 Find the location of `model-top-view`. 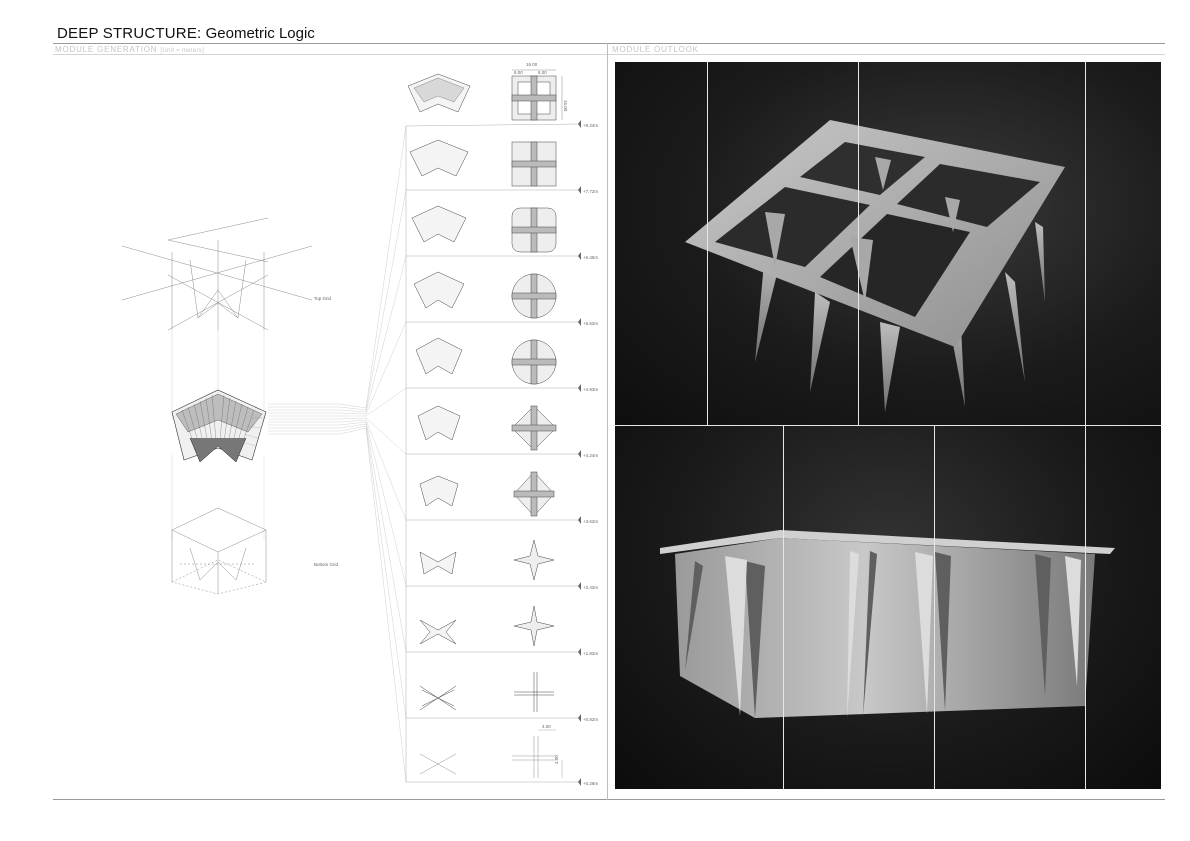

model-top-view is located at coordinates (875, 266).